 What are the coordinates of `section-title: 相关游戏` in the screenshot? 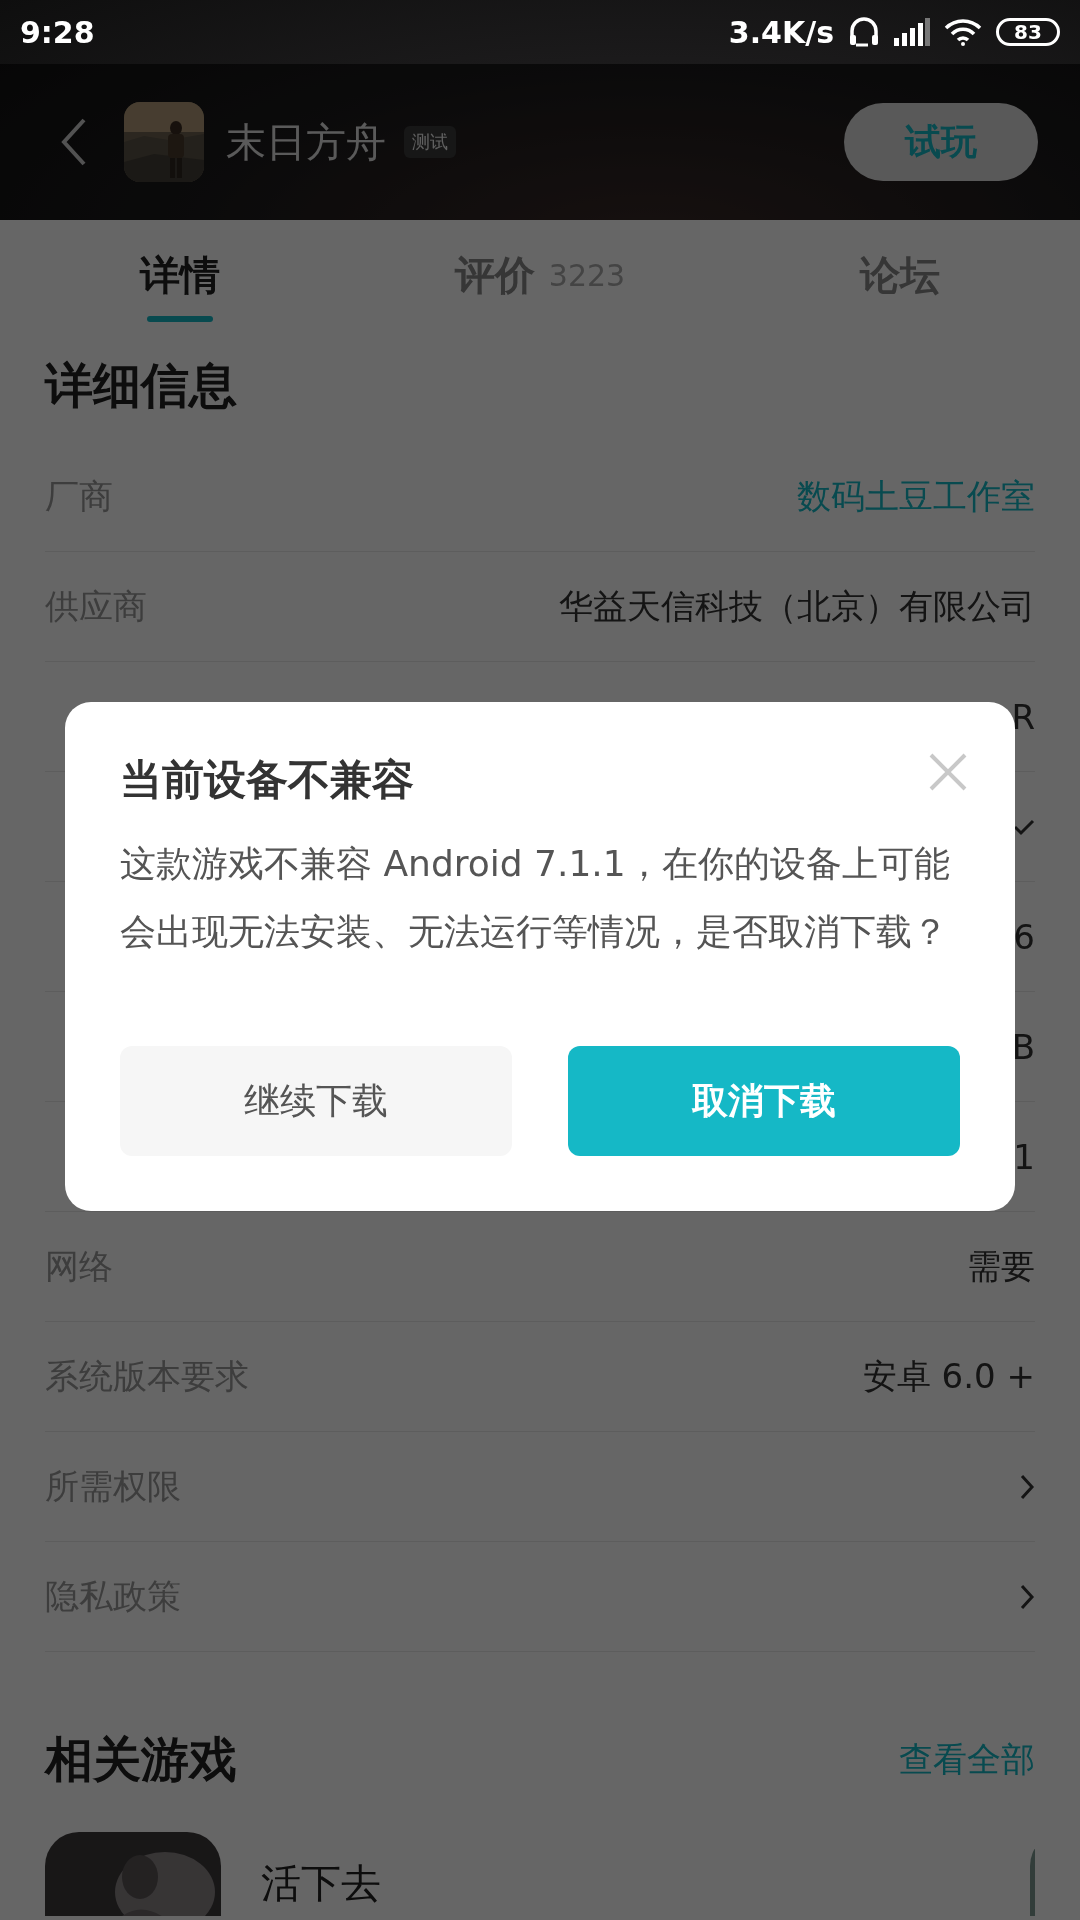 It's located at (141, 1759).